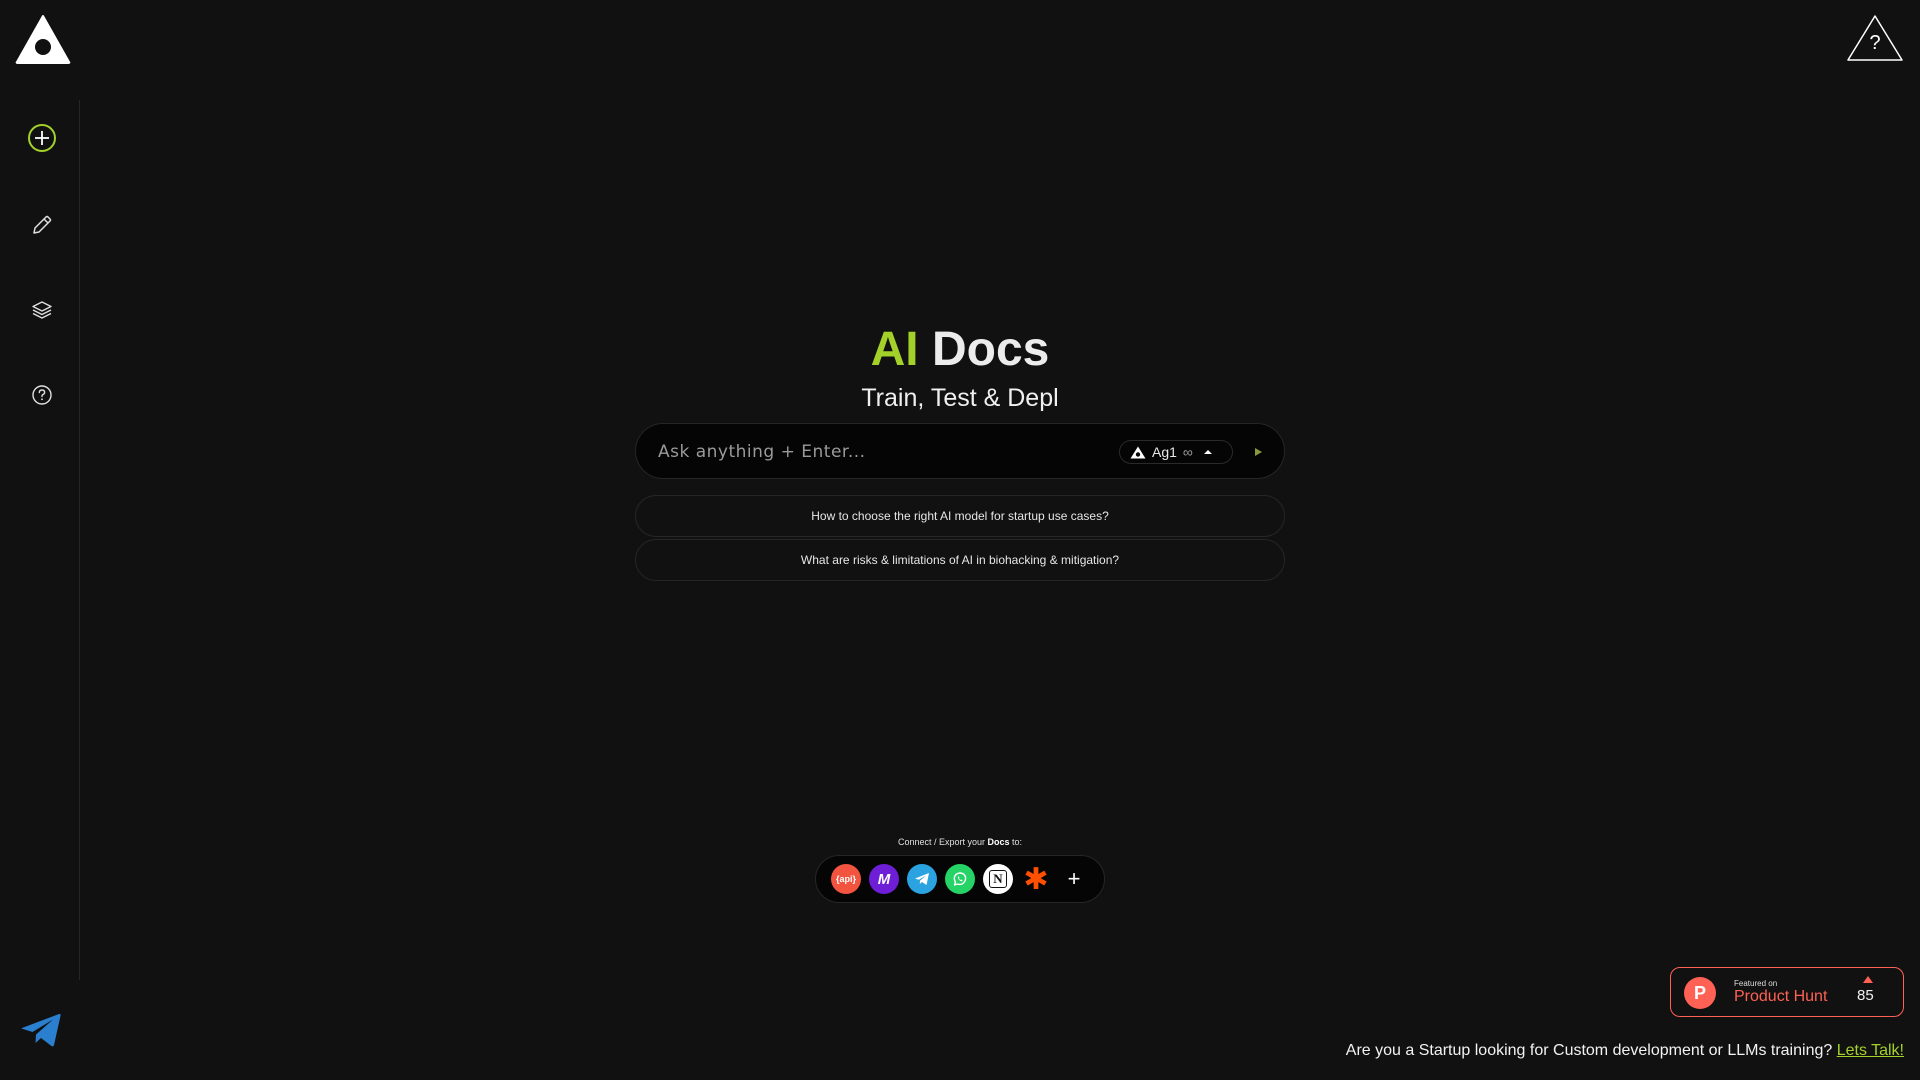 The image size is (1920, 1080). What do you see at coordinates (998, 842) in the screenshot?
I see `connect-label-bold: Docs` at bounding box center [998, 842].